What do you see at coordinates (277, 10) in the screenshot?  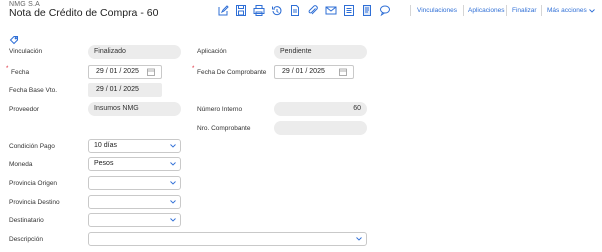 I see `history-icon` at bounding box center [277, 10].